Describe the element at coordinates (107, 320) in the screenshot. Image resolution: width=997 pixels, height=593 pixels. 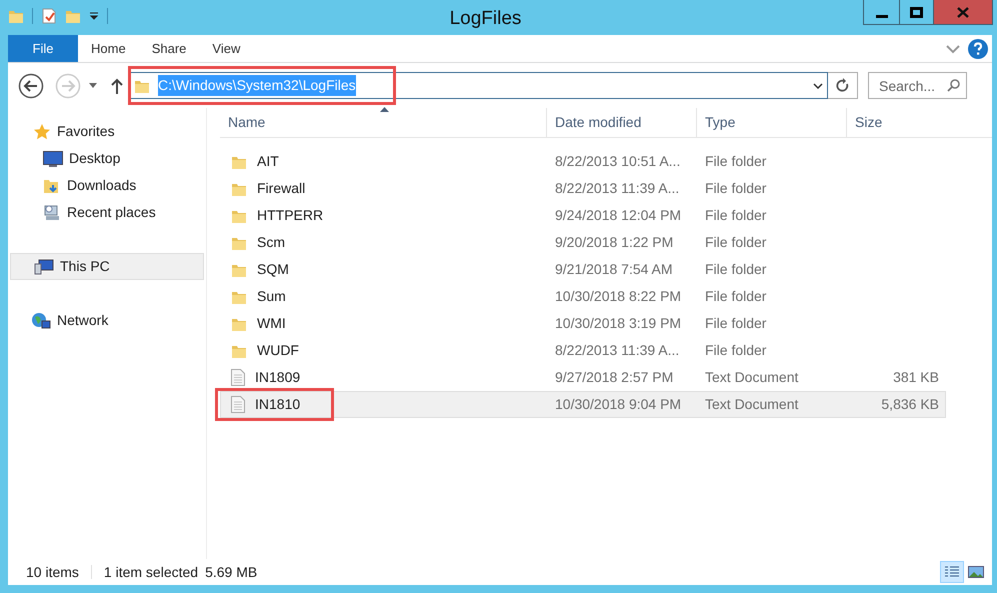
I see `nav-item: Network` at that location.